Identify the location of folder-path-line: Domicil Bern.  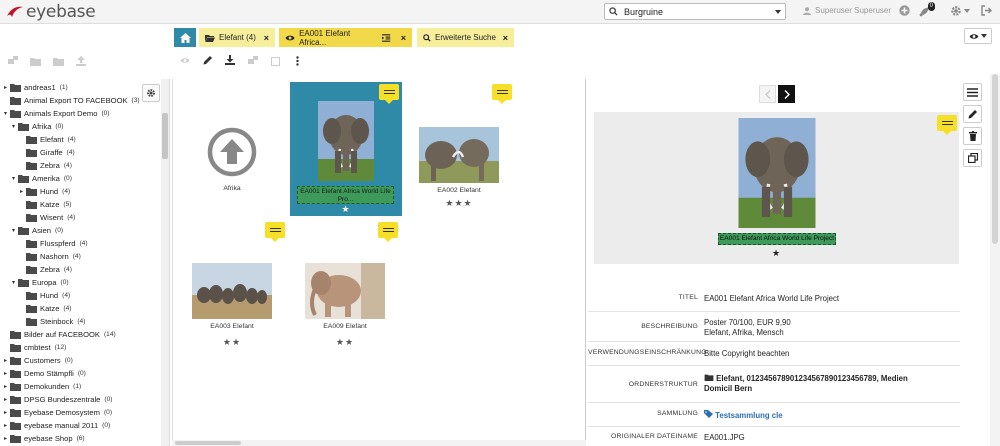
(832, 389).